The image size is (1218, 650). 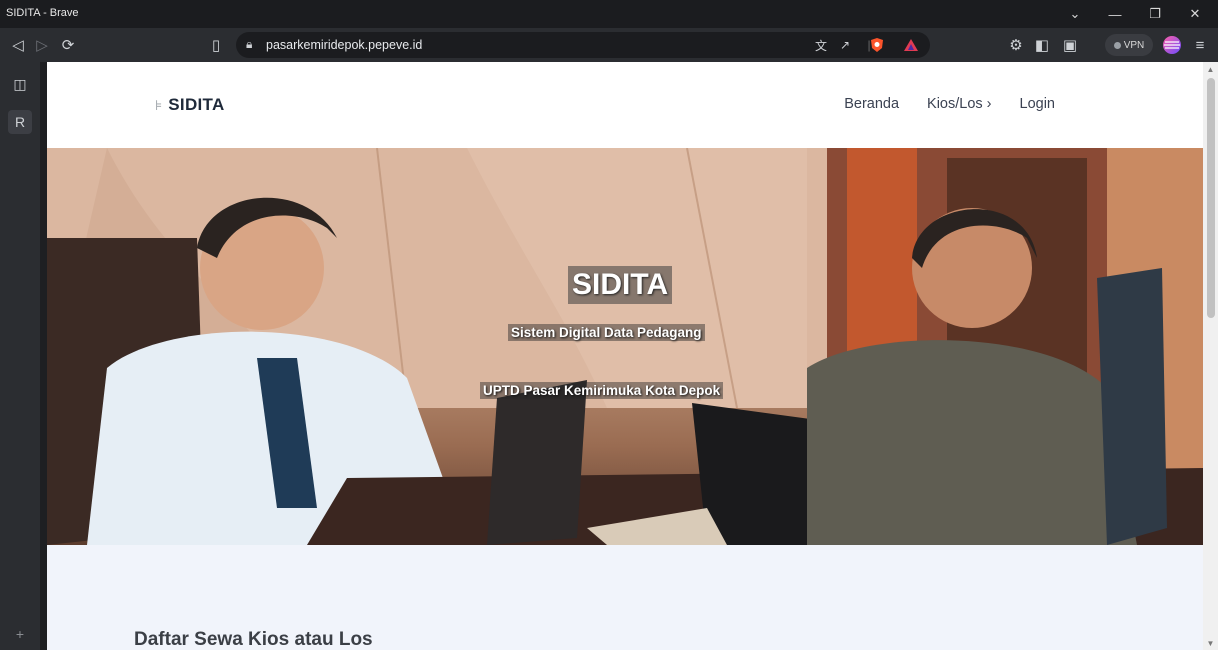 I want to click on address-bar: 🔒︎ pasarkemiridepok.pepeve.id 文 ↗ |, so click(x=583, y=45).